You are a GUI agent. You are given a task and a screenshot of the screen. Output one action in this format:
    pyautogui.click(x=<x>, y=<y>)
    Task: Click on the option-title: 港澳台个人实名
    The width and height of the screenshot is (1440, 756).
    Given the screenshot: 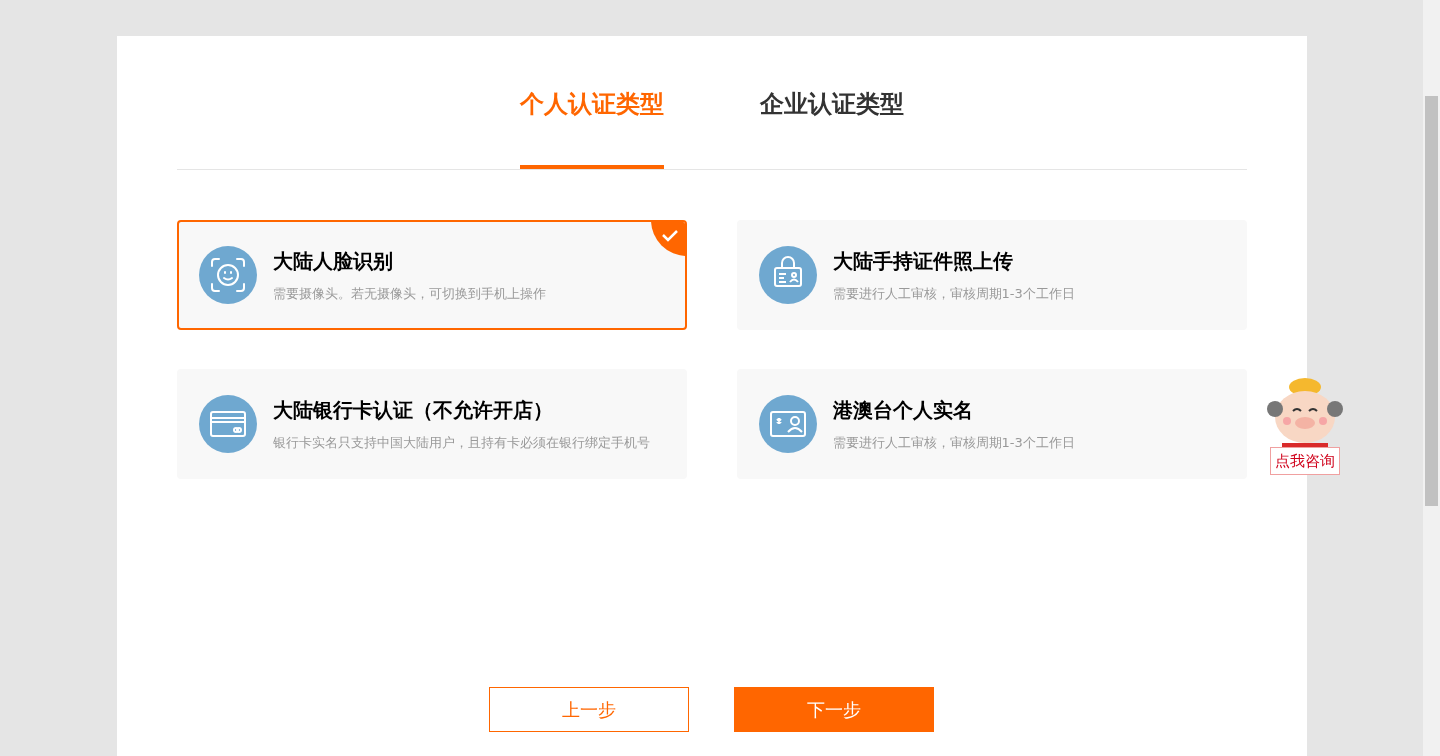 What is the action you would take?
    pyautogui.click(x=903, y=411)
    